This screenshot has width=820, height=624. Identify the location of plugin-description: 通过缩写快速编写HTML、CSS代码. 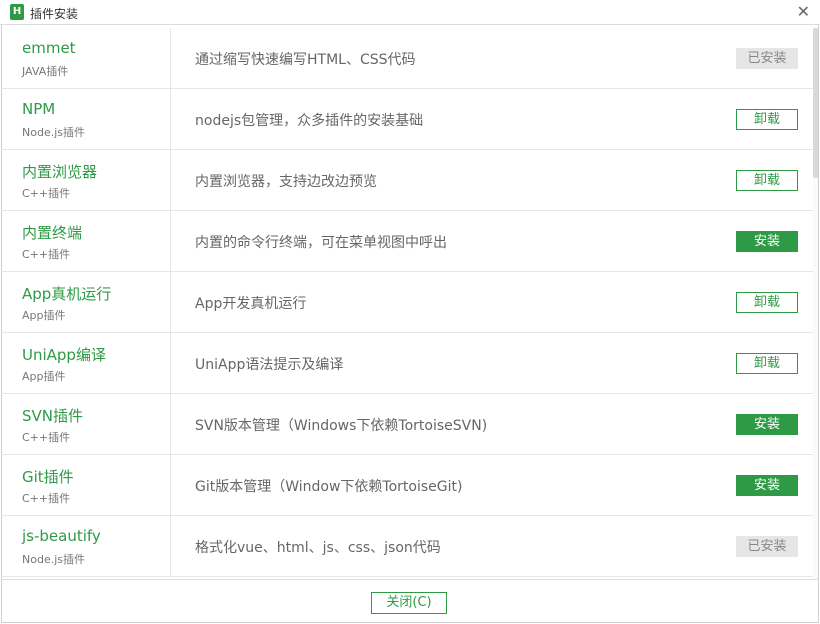
(305, 60).